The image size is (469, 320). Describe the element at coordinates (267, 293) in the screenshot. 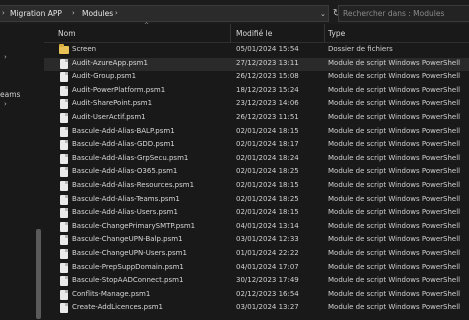

I see `file-modified-date: 02/12/2023 16:54` at that location.